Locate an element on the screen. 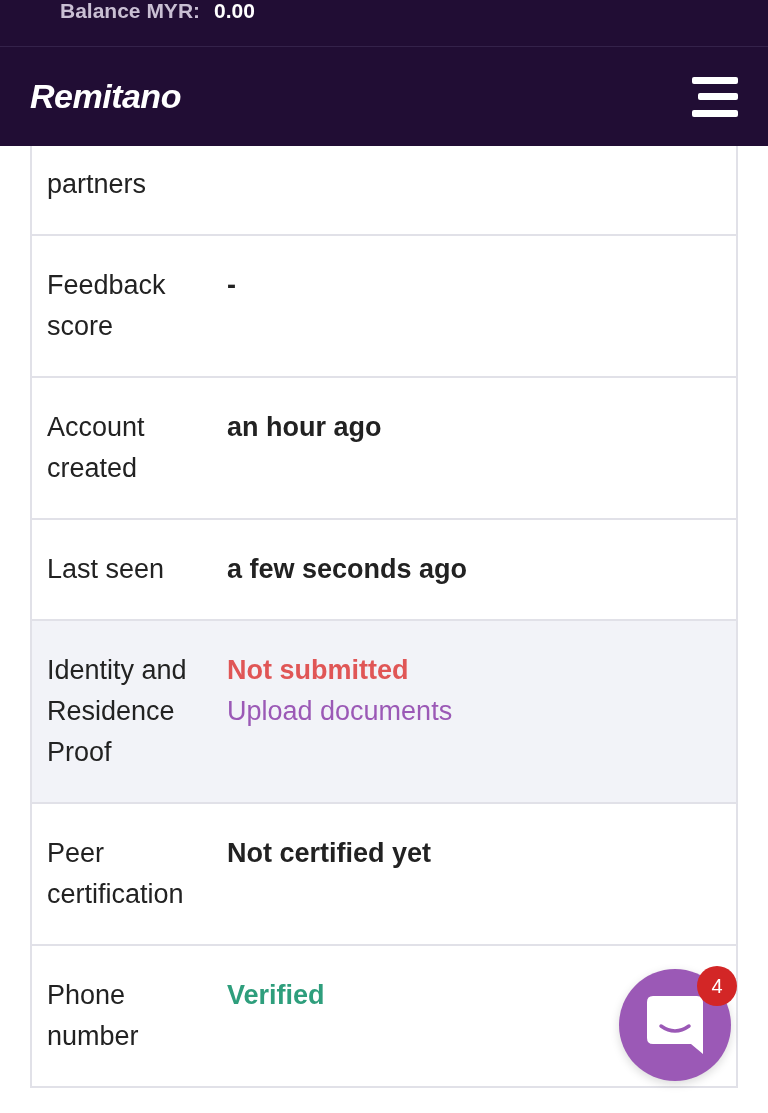 Image resolution: width=768 pixels, height=1113 pixels. row-label: partners is located at coordinates (97, 184).